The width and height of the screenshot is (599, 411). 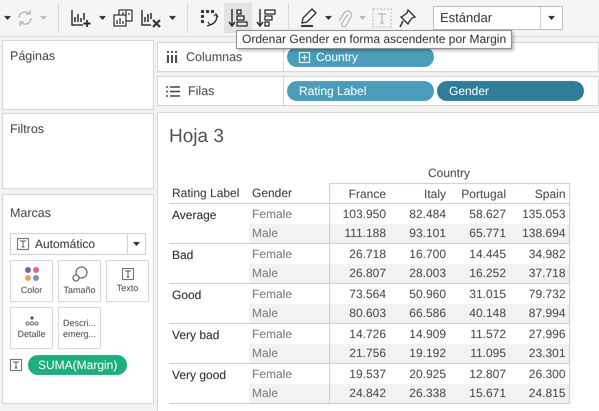 I want to click on filters-title: Filtros, so click(x=28, y=129).